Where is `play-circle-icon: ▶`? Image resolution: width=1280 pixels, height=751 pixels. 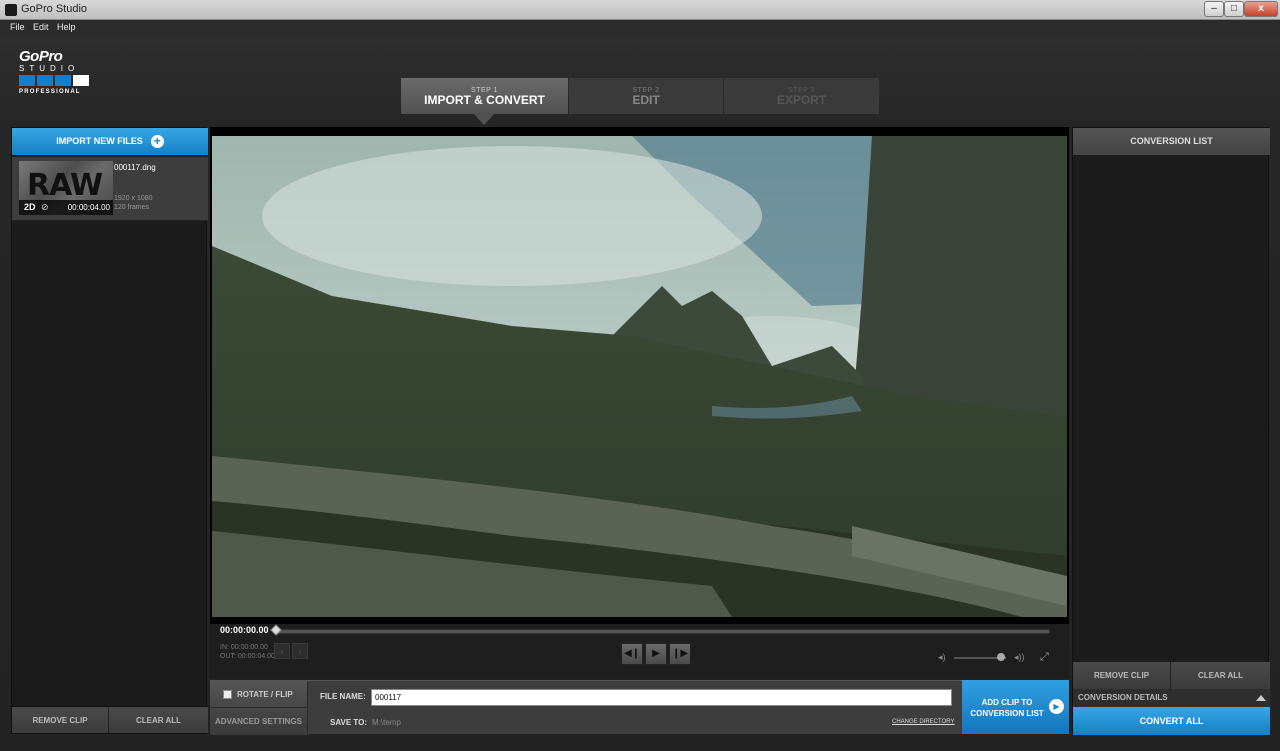
play-circle-icon: ▶ is located at coordinates (1056, 706).